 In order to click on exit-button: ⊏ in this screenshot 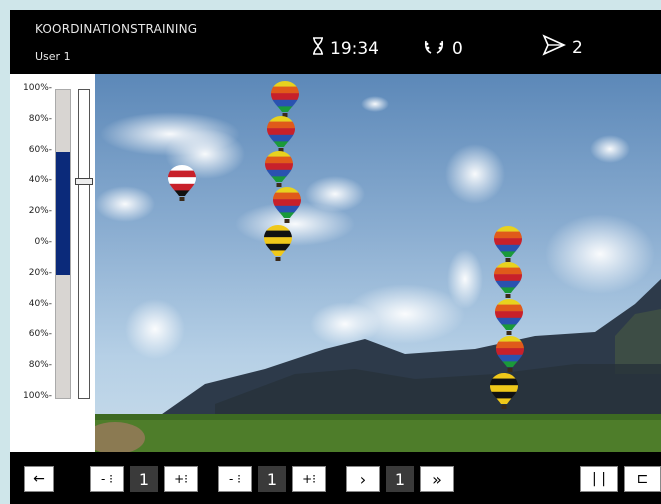, I will do `click(642, 479)`.